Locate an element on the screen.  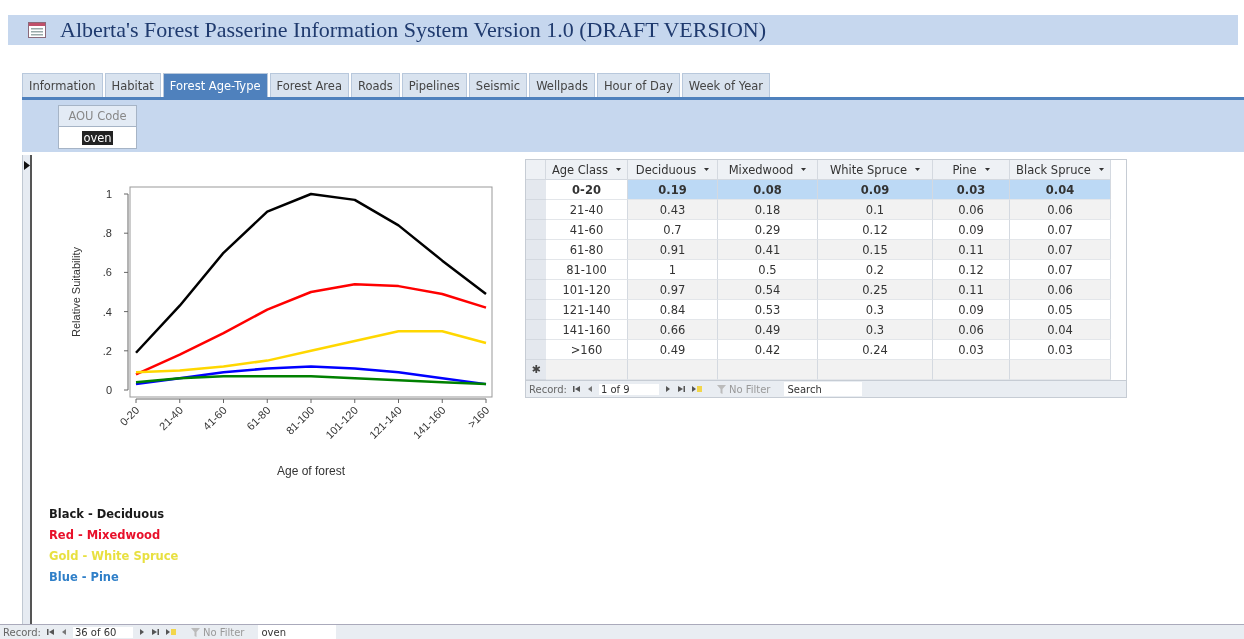
tab: Pipelines is located at coordinates (434, 85).